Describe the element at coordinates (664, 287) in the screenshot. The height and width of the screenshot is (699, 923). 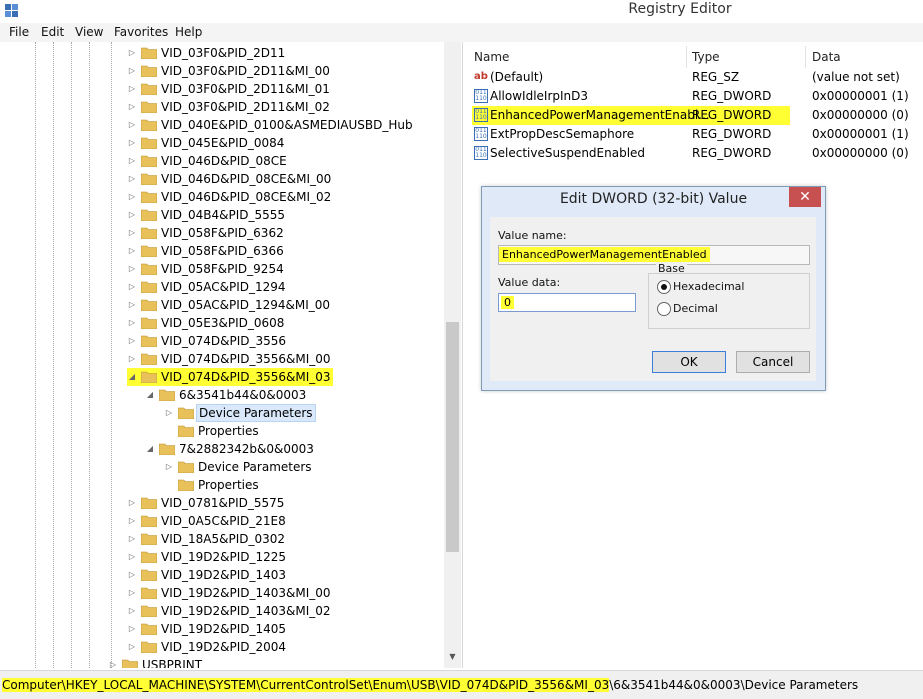
I see `hexadecimal-radio` at that location.